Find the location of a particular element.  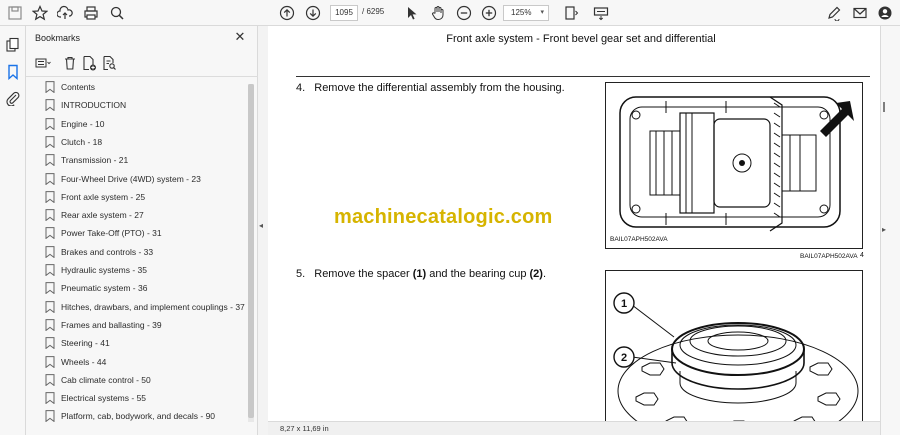

email-icon is located at coordinates (860, 13).